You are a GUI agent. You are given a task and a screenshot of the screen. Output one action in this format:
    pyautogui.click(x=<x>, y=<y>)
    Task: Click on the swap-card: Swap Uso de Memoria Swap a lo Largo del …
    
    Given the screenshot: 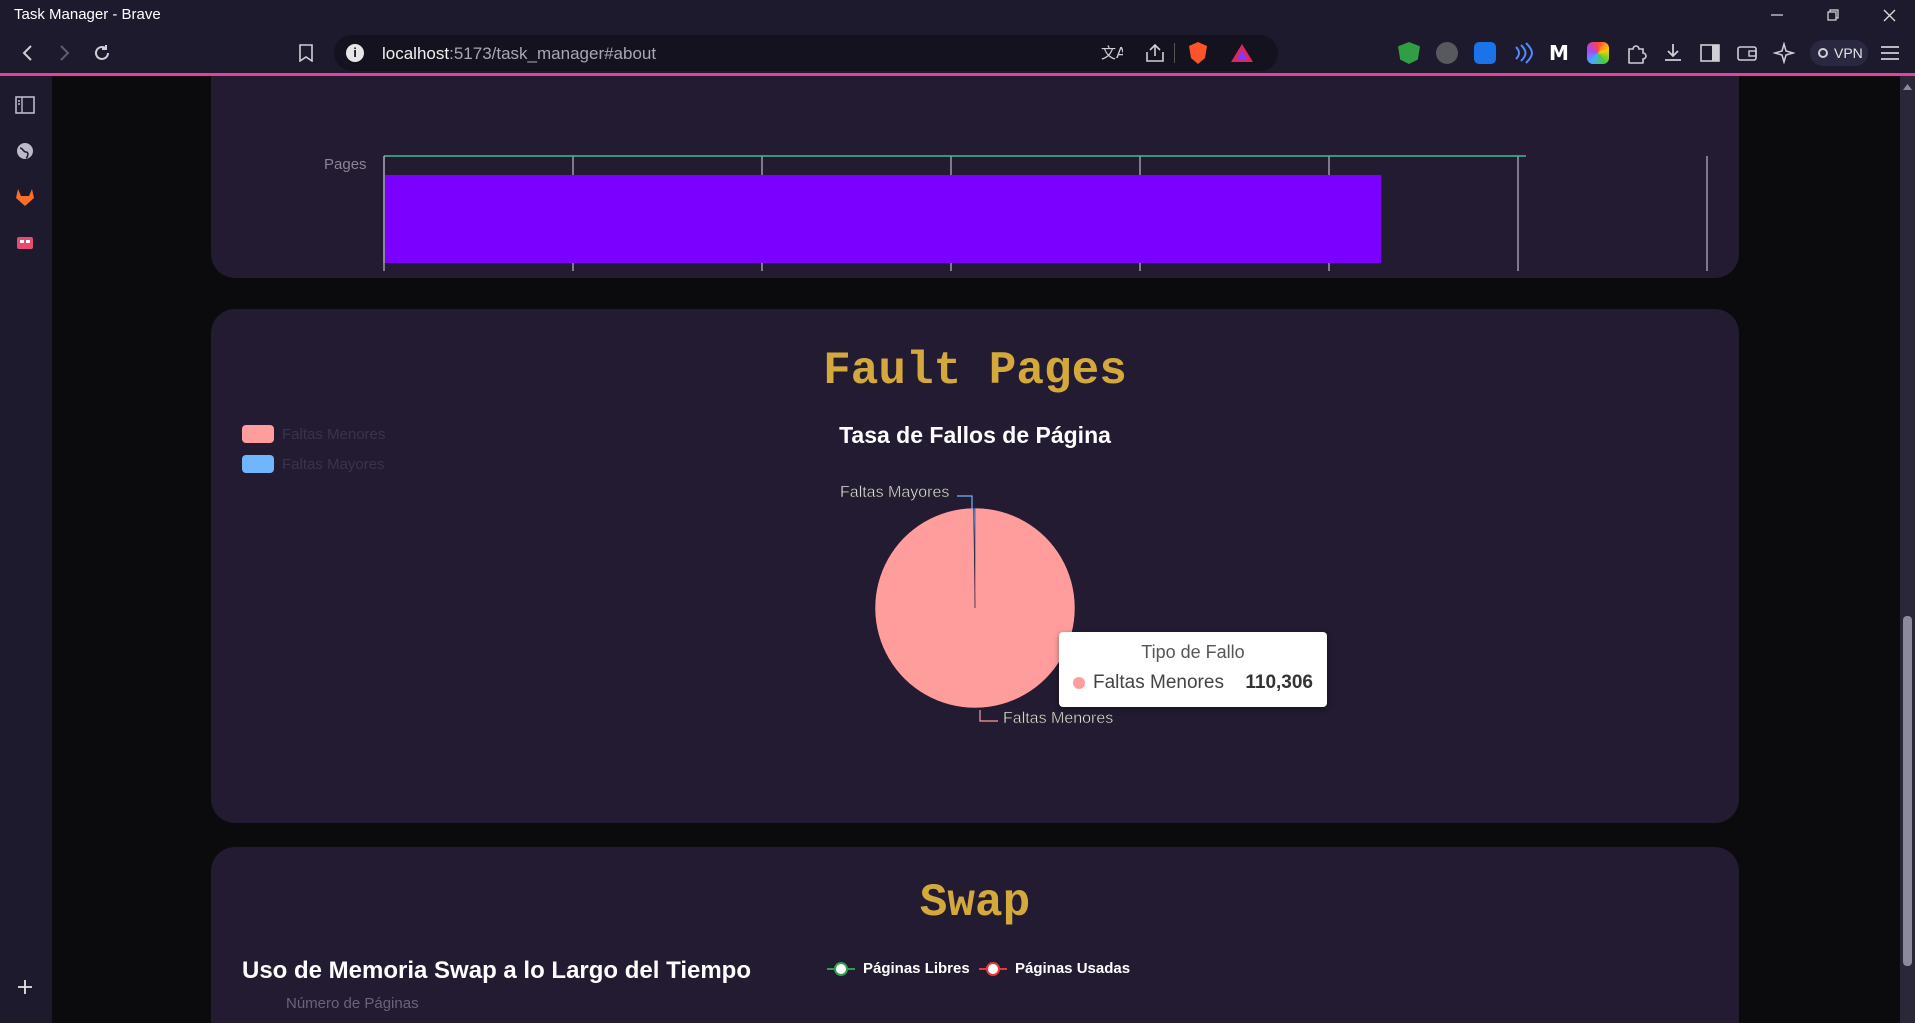 What is the action you would take?
    pyautogui.click(x=975, y=935)
    